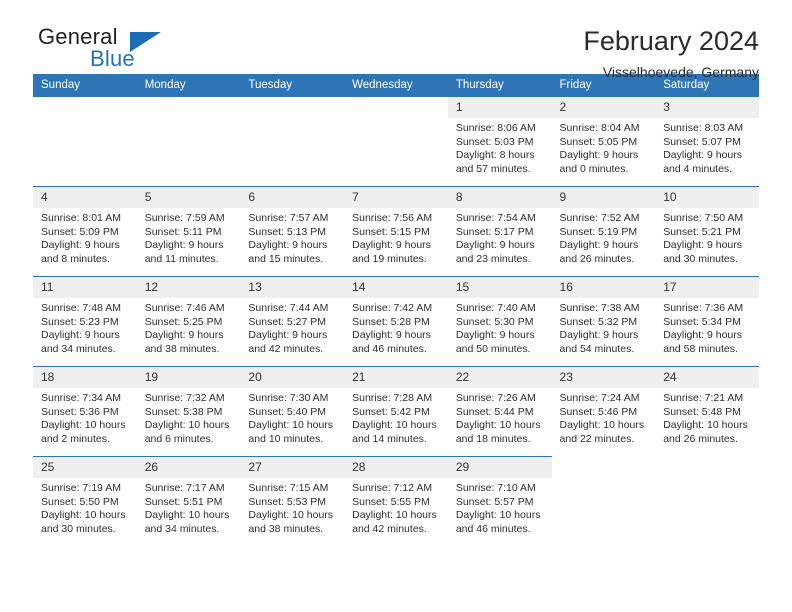 This screenshot has height=612, width=792. I want to click on daylight-text-line2: and 58 minutes., so click(700, 348).